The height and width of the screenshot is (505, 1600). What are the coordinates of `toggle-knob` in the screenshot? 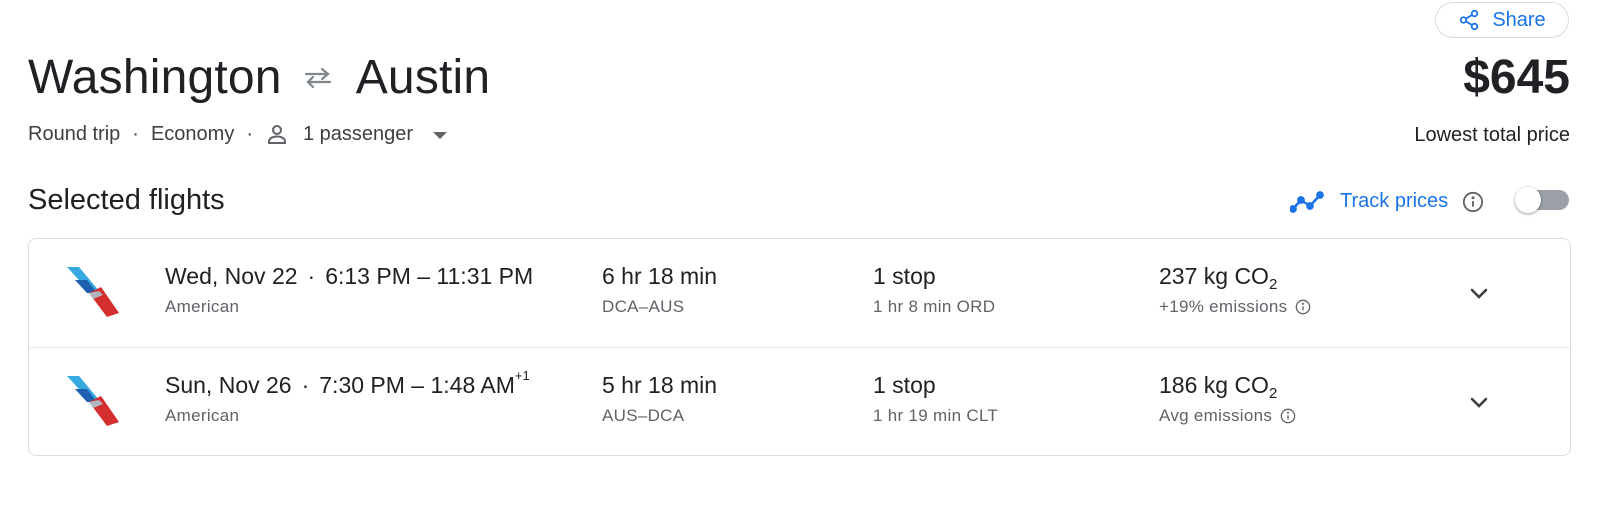 It's located at (1528, 200).